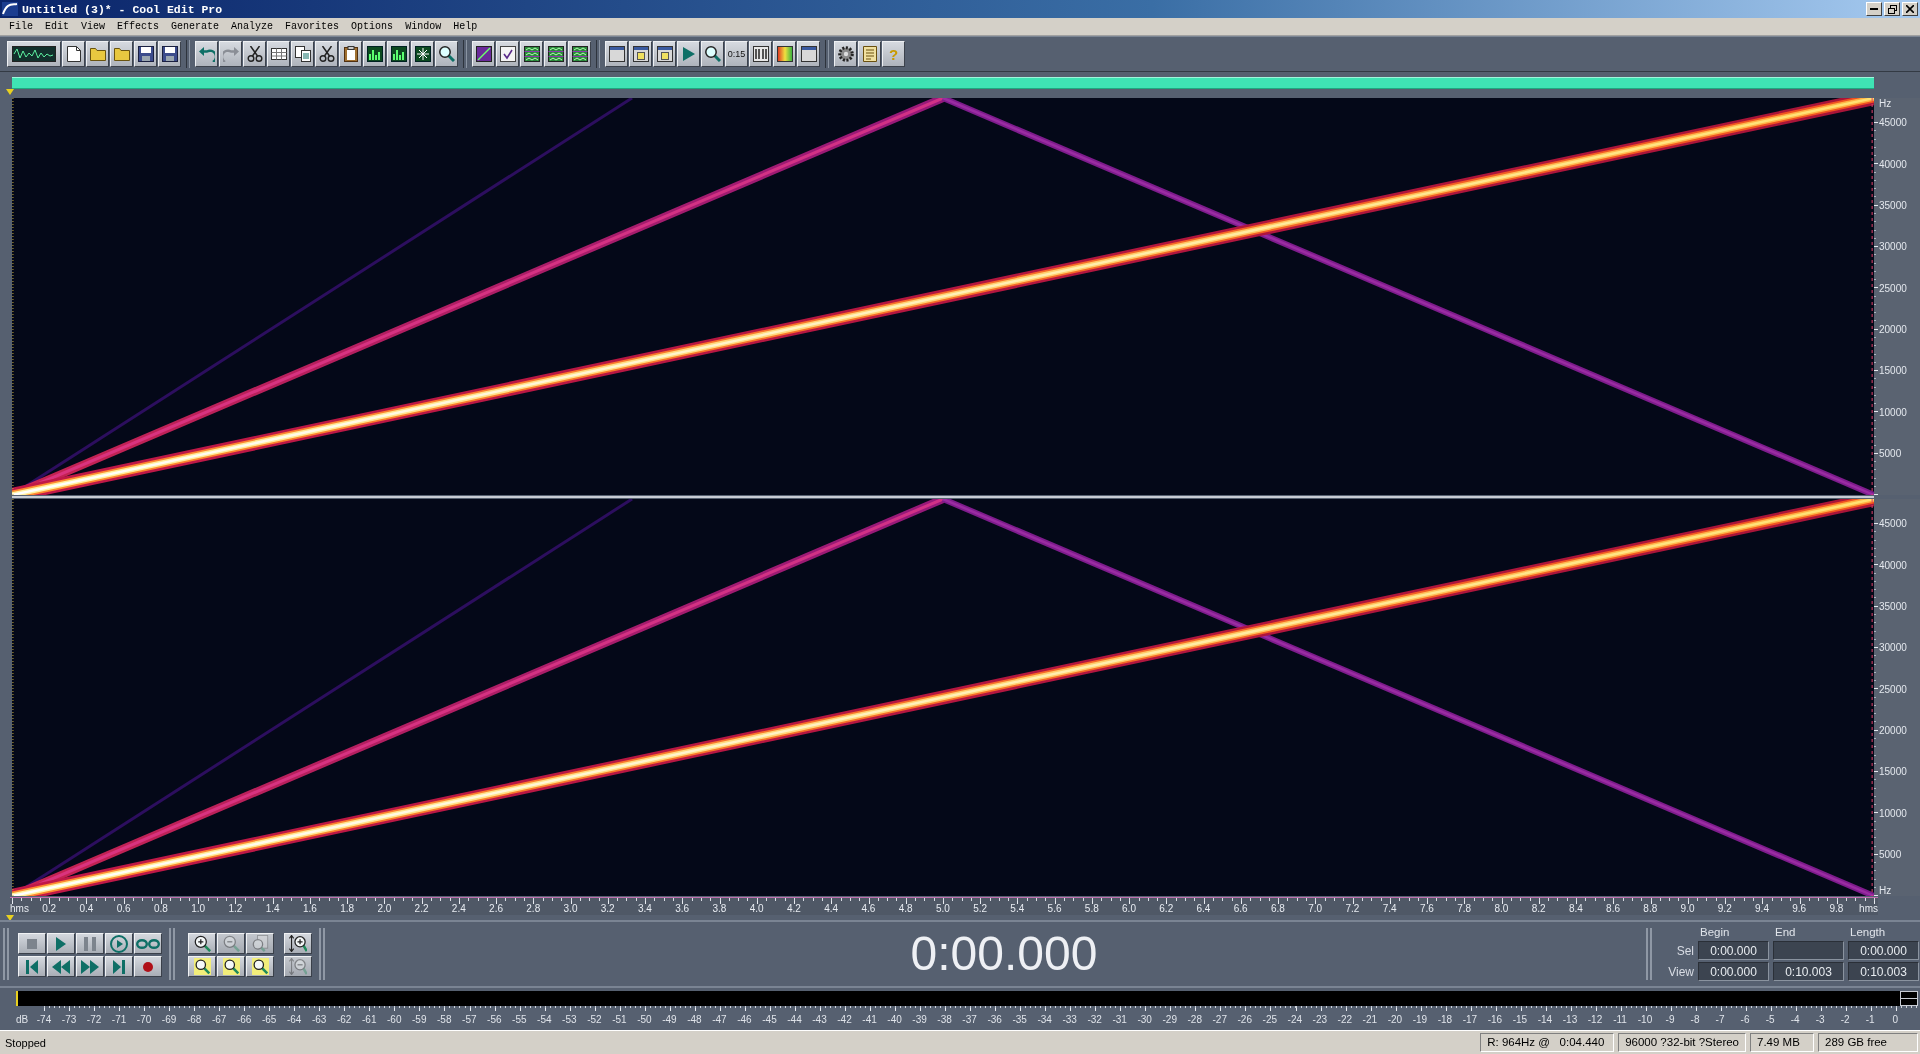  What do you see at coordinates (465, 26) in the screenshot?
I see `menu-item: Help` at bounding box center [465, 26].